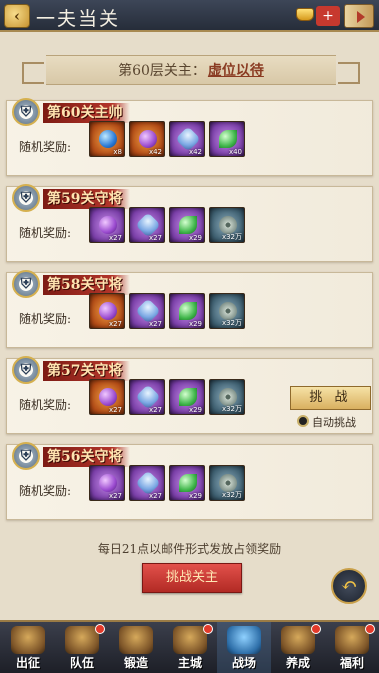  I want to click on stage-title: 第60关主帅, so click(87, 113).